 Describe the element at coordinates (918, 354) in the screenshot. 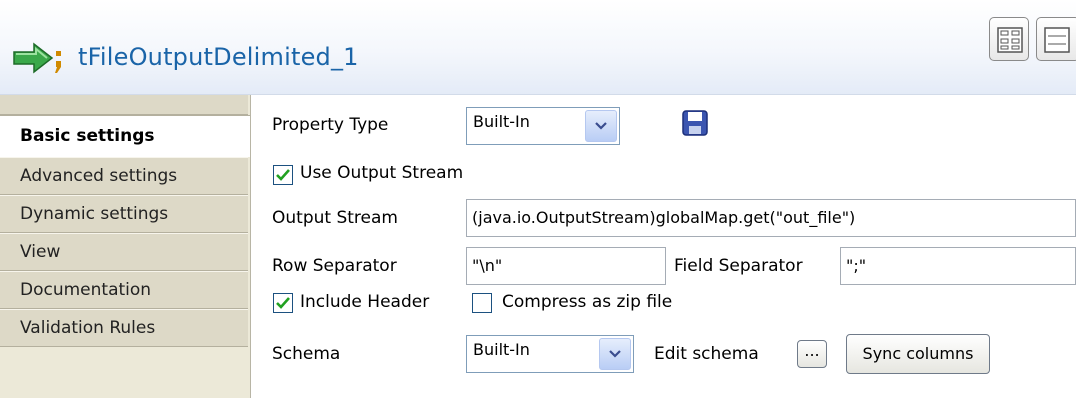

I see `sync-columns-button: Sync columns` at that location.